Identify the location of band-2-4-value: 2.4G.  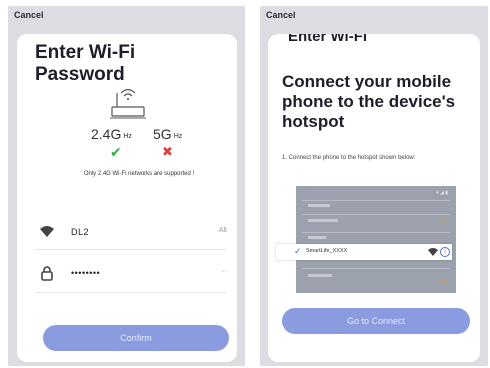
(106, 134).